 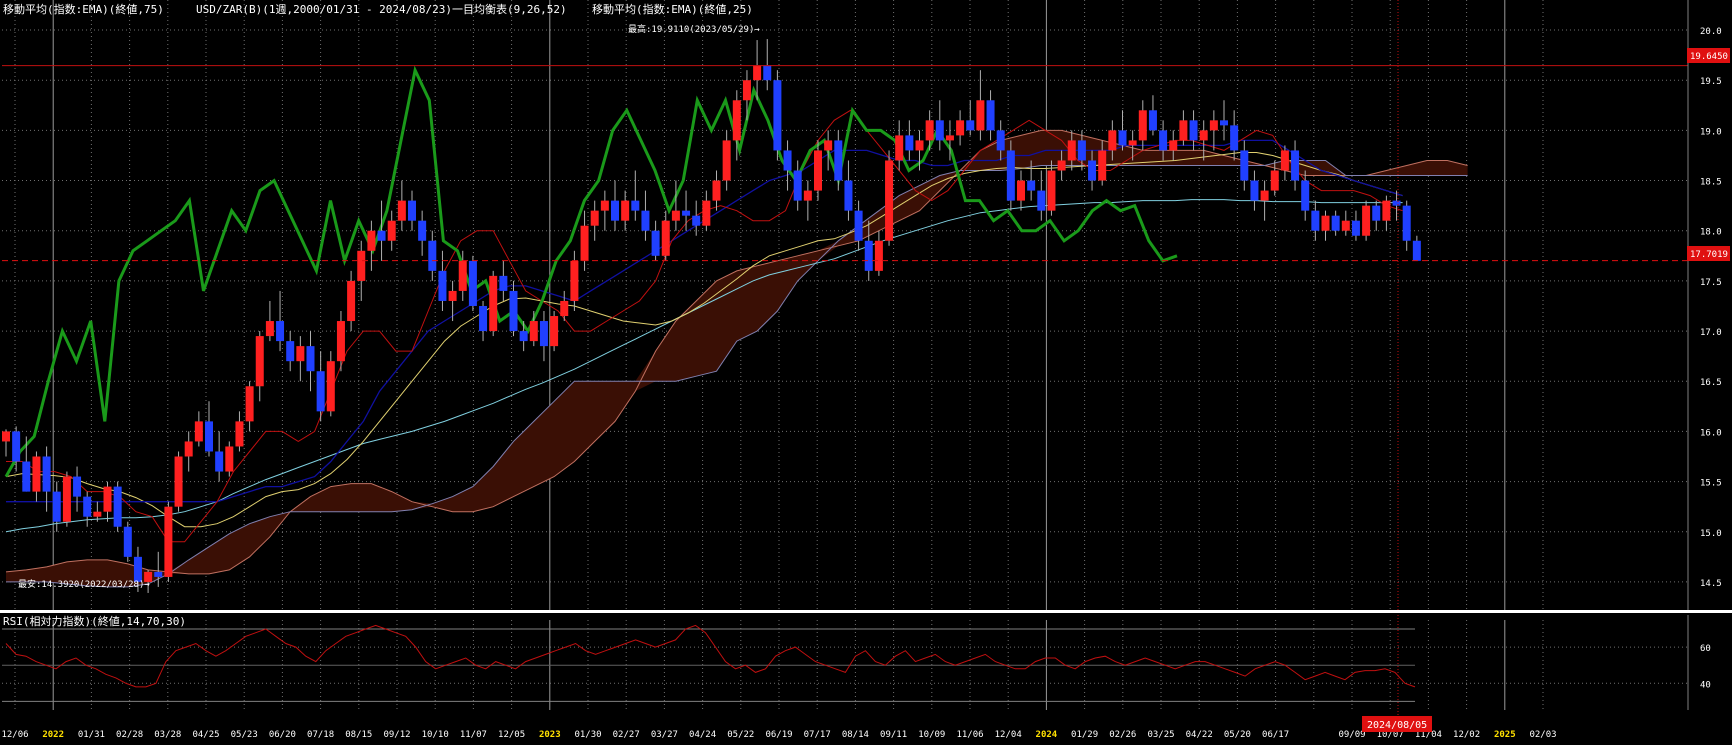 I want to click on y-tick-label: 19.0, so click(x=1711, y=132).